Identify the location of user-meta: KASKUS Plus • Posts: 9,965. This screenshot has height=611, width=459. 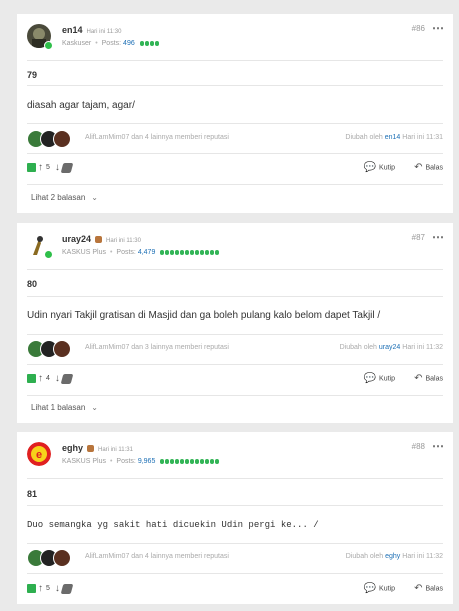
(141, 461).